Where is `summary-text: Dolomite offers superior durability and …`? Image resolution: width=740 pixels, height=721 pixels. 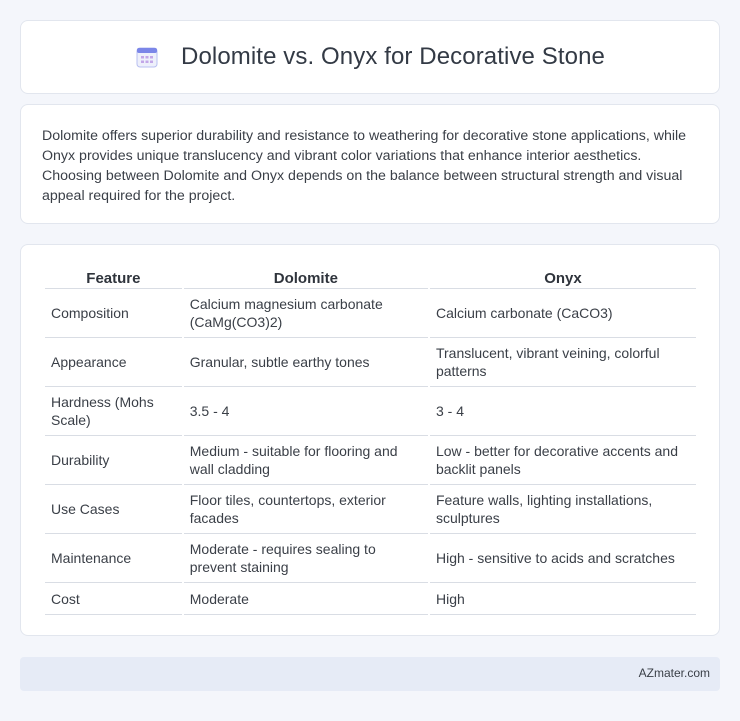 summary-text: Dolomite offers superior durability and … is located at coordinates (364, 166).